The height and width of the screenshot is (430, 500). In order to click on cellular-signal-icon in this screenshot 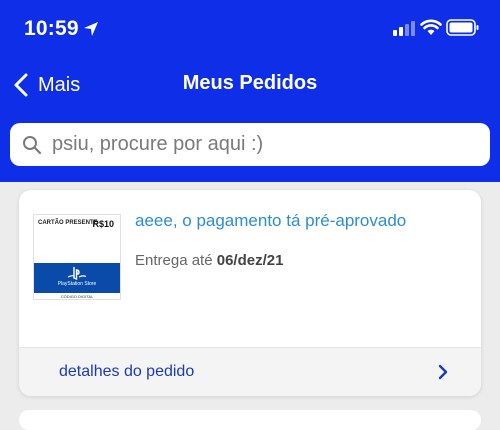, I will do `click(404, 28)`.